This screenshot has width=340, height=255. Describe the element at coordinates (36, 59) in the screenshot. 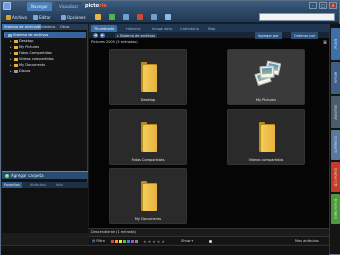

I see `tree-item-label: Vídeos compartidos` at that location.